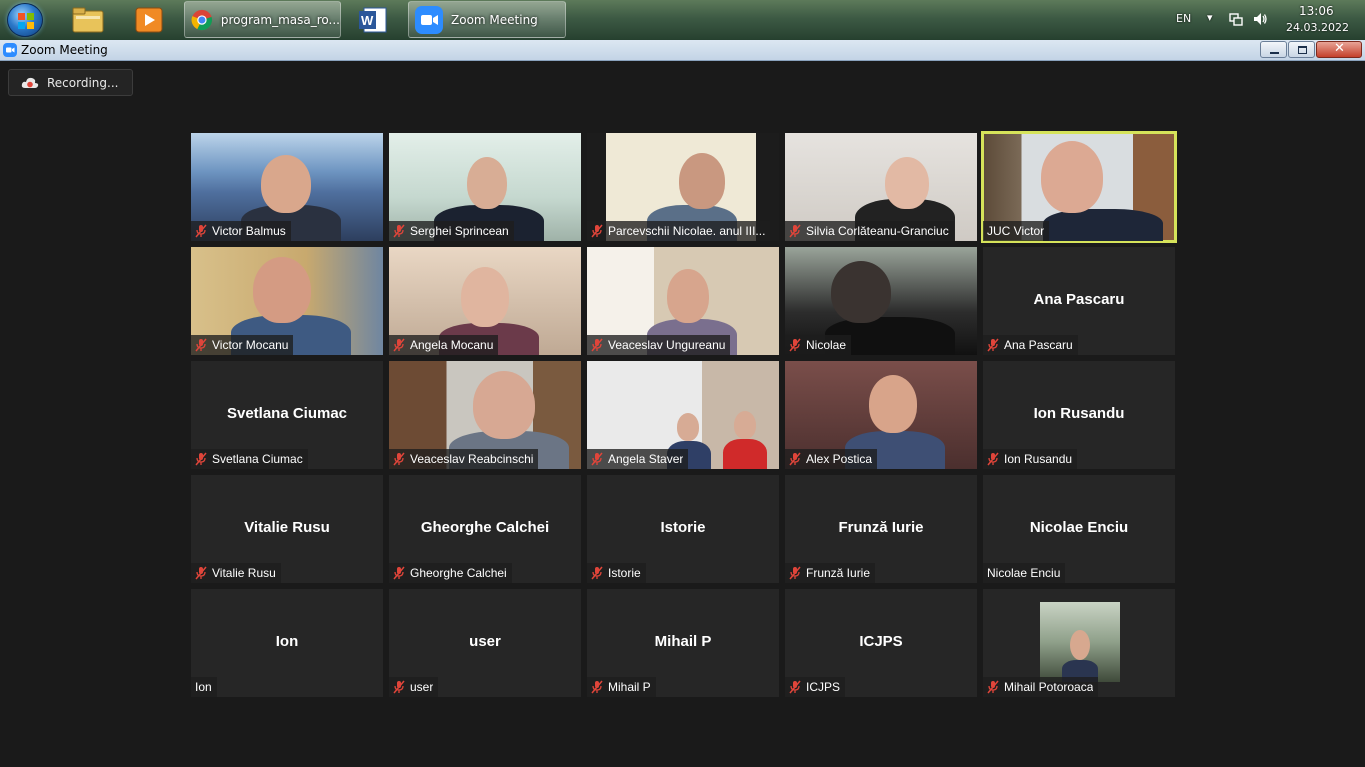 The width and height of the screenshot is (1365, 767). I want to click on window-title: Zoom Meeting, so click(64, 50).